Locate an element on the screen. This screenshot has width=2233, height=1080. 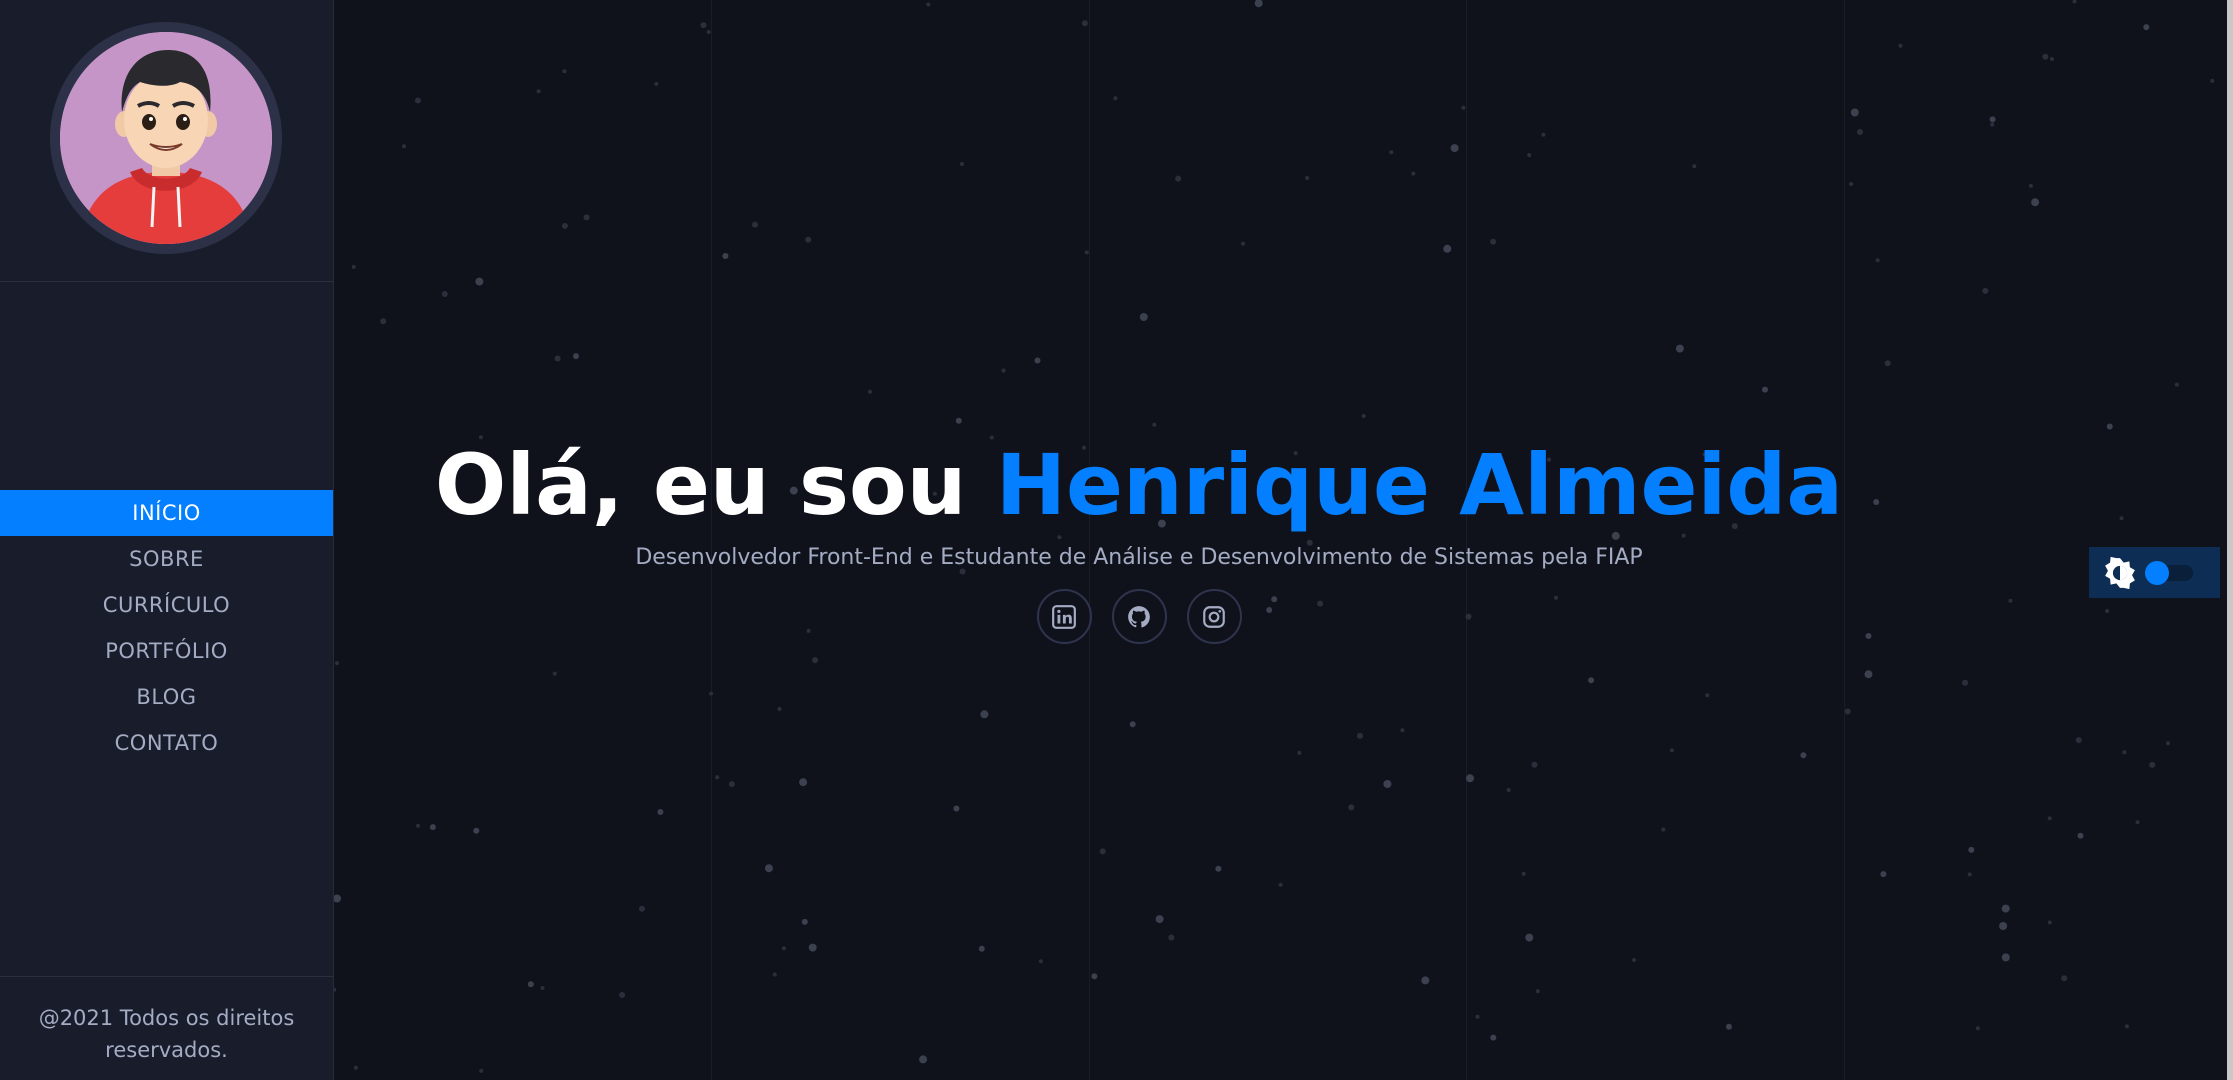
nav-item-sobre: SOBRE is located at coordinates (166, 559).